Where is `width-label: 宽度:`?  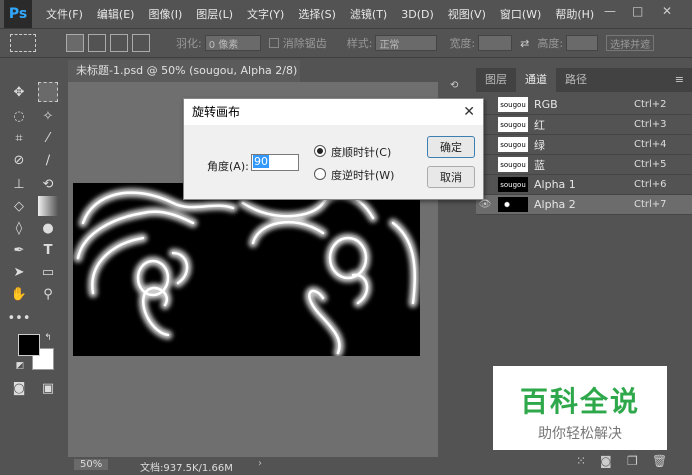
width-label: 宽度: is located at coordinates (462, 43).